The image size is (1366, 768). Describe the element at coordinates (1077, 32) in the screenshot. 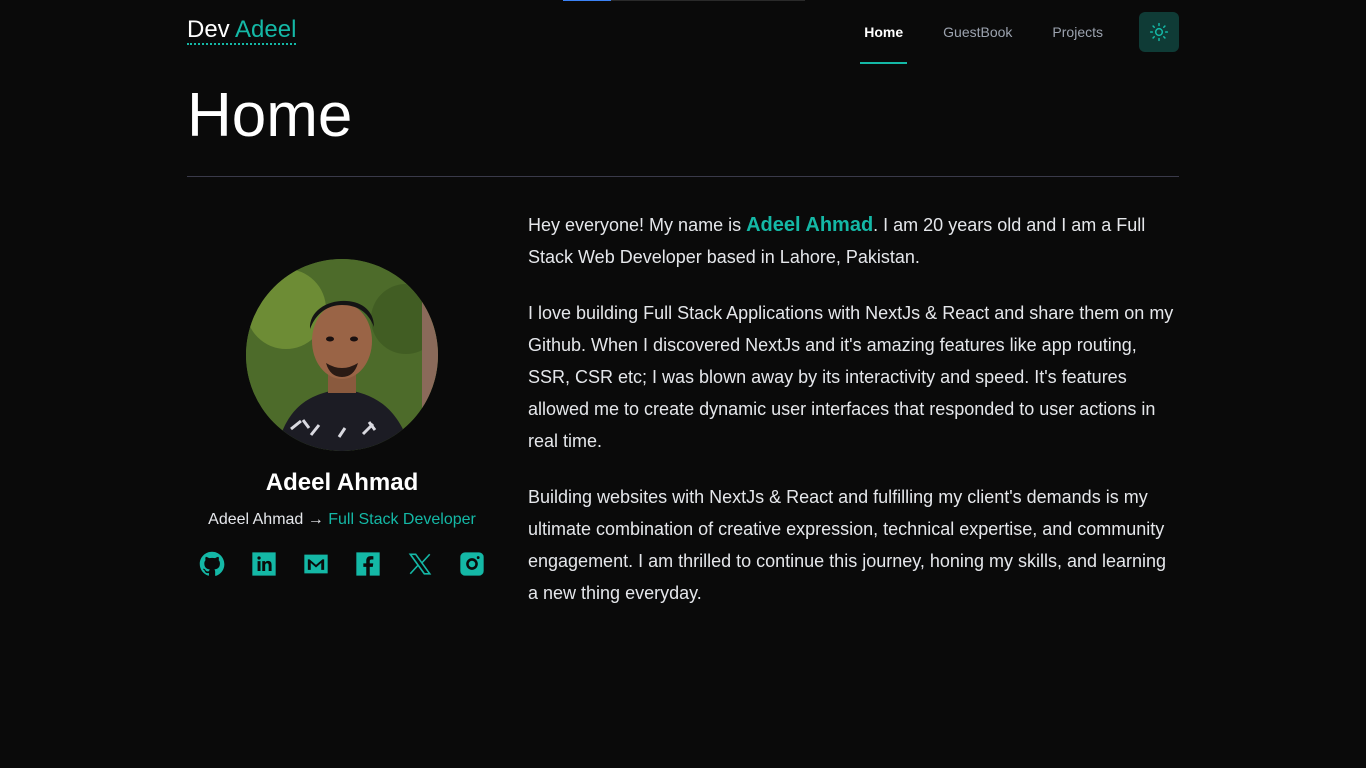

I see `nav-projects: Projects` at that location.